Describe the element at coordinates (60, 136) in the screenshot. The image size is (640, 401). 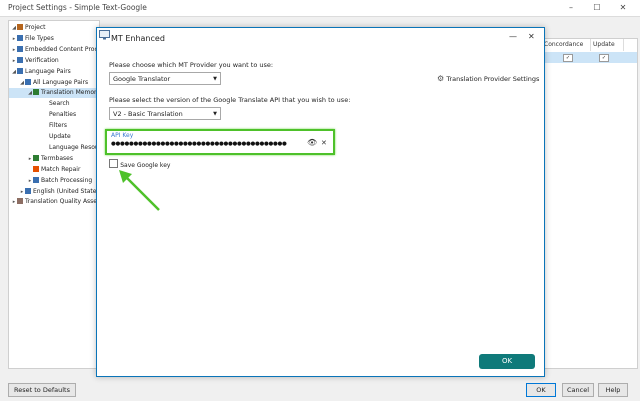
I see `tree-item-label: Update` at that location.